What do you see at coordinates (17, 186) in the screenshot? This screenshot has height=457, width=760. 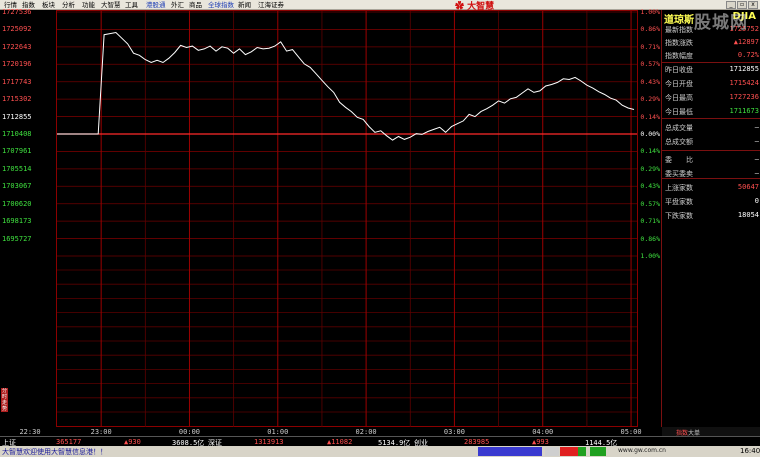 I see `price-tick-label: 1703067` at bounding box center [17, 186].